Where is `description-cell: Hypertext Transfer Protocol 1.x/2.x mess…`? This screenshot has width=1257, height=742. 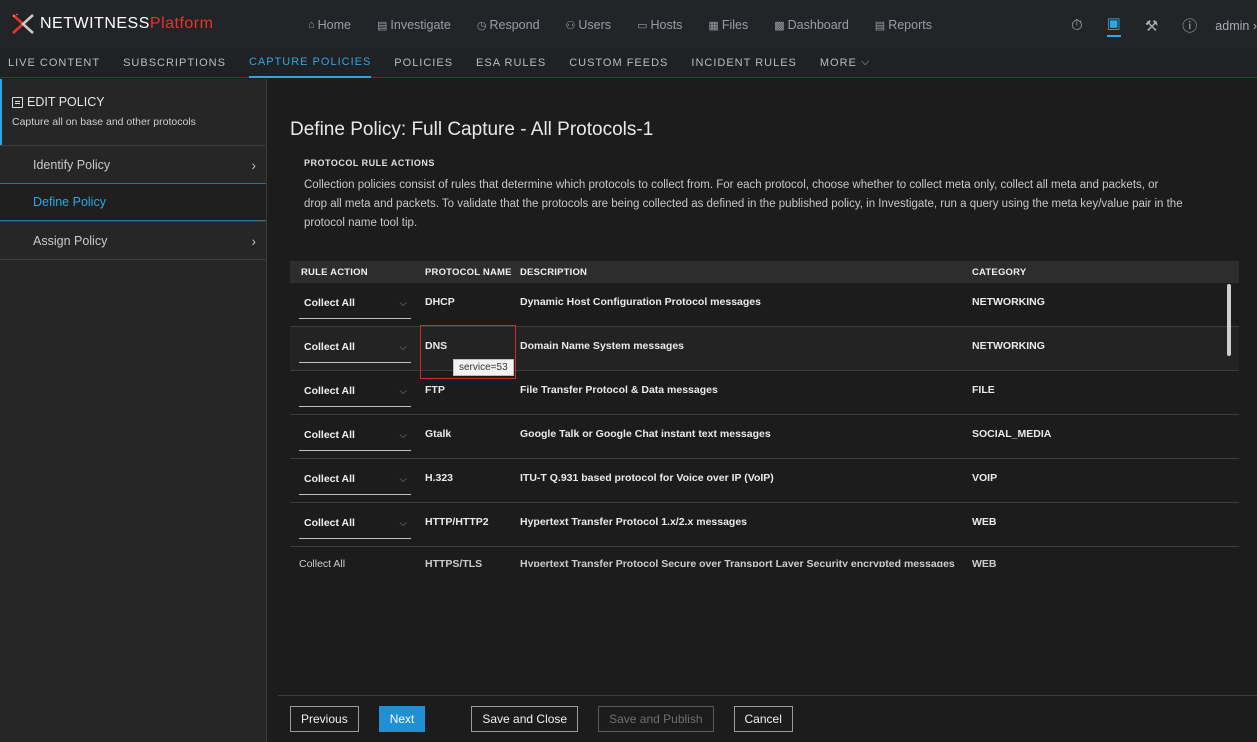 description-cell: Hypertext Transfer Protocol 1.x/2.x mess… is located at coordinates (634, 522).